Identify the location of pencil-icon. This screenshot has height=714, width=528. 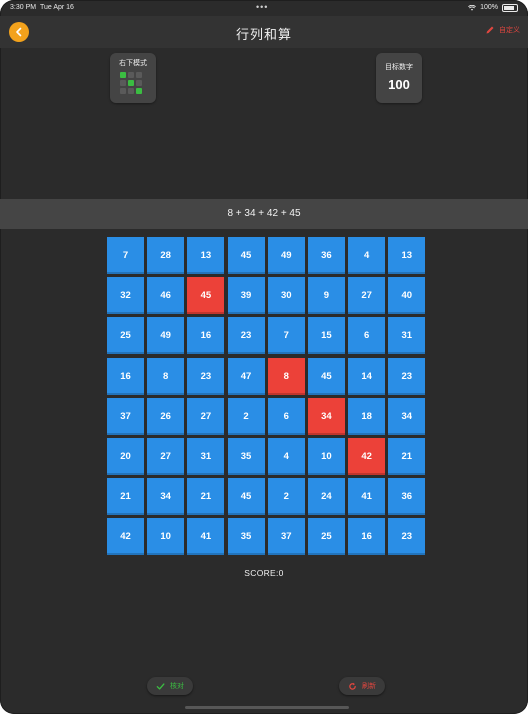
(490, 30).